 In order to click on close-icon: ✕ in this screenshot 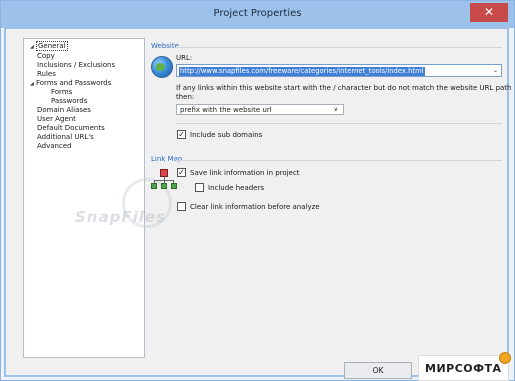, I will do `click(489, 12)`.